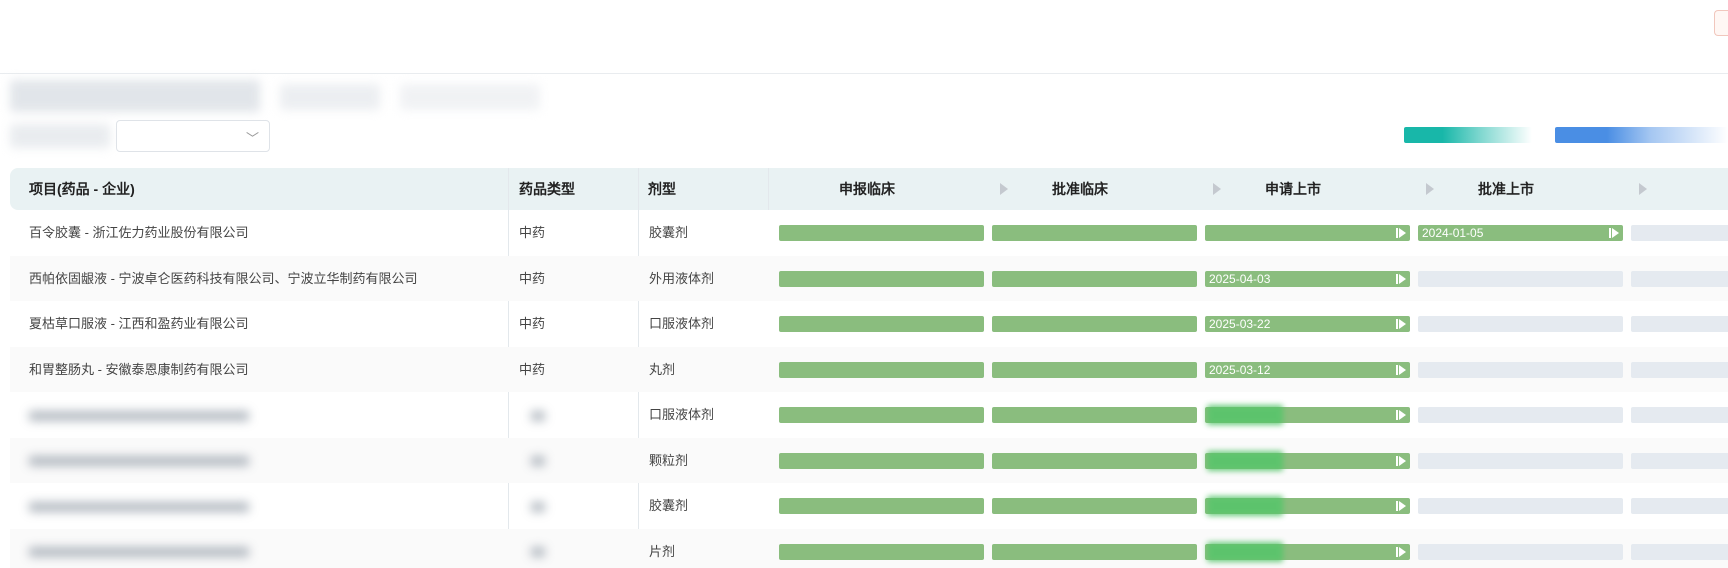 The width and height of the screenshot is (1728, 568). What do you see at coordinates (1080, 189) in the screenshot?
I see `stage-header-1: 批准临床` at bounding box center [1080, 189].